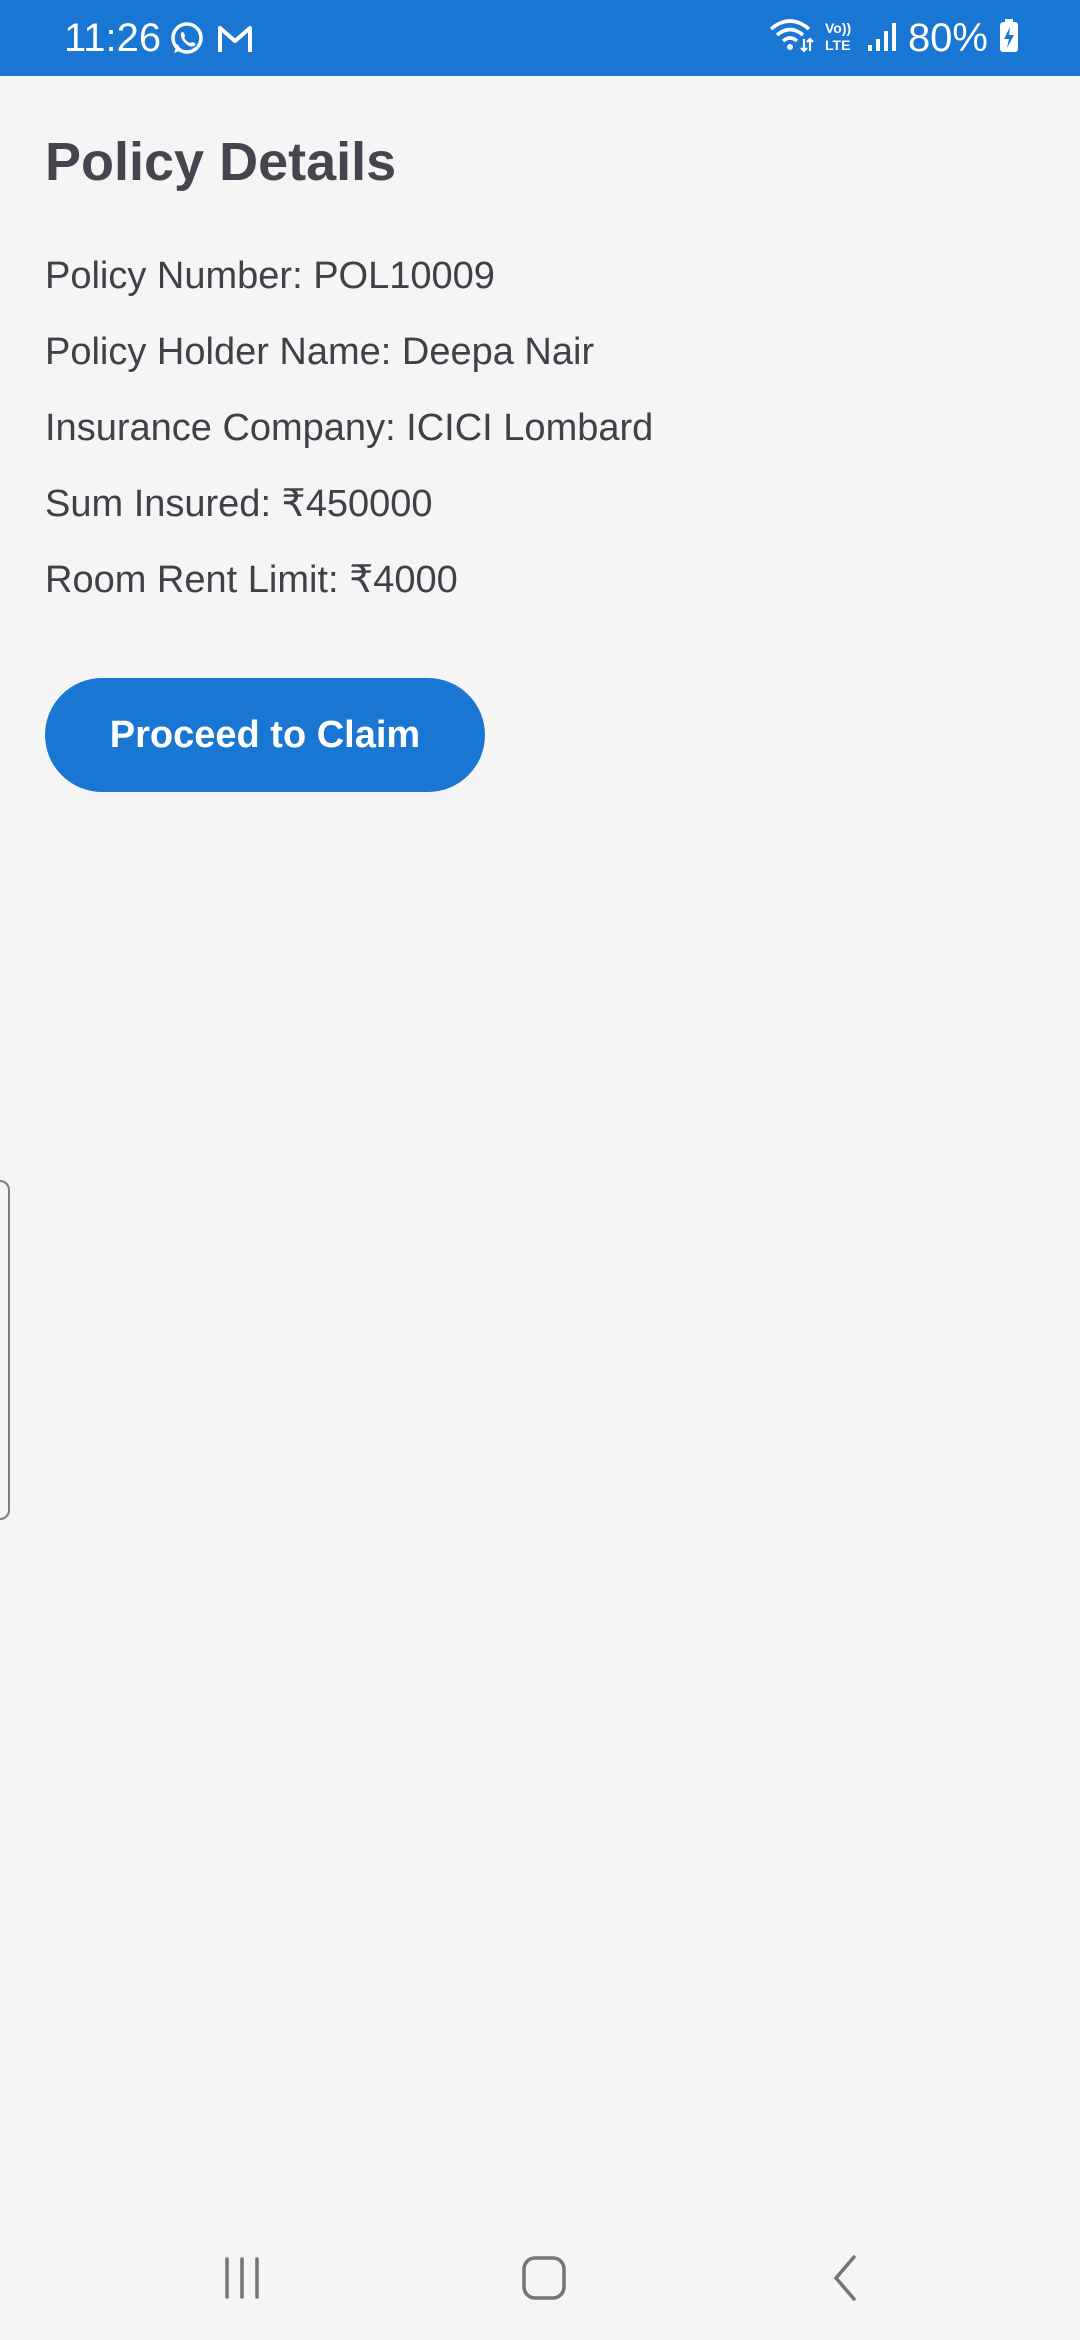 The image size is (1080, 2340). Describe the element at coordinates (187, 41) in the screenshot. I see `whatsapp-icon` at that location.